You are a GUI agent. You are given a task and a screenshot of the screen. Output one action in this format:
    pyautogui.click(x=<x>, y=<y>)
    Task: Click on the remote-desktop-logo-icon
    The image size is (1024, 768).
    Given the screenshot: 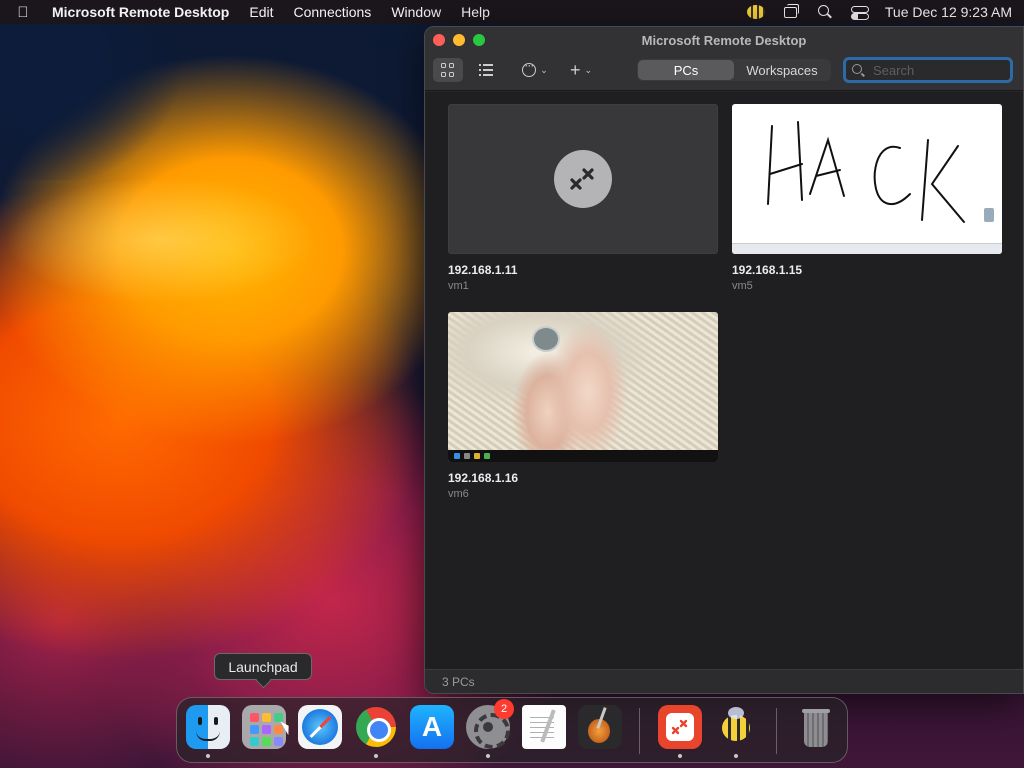 What is the action you would take?
    pyautogui.click(x=583, y=179)
    